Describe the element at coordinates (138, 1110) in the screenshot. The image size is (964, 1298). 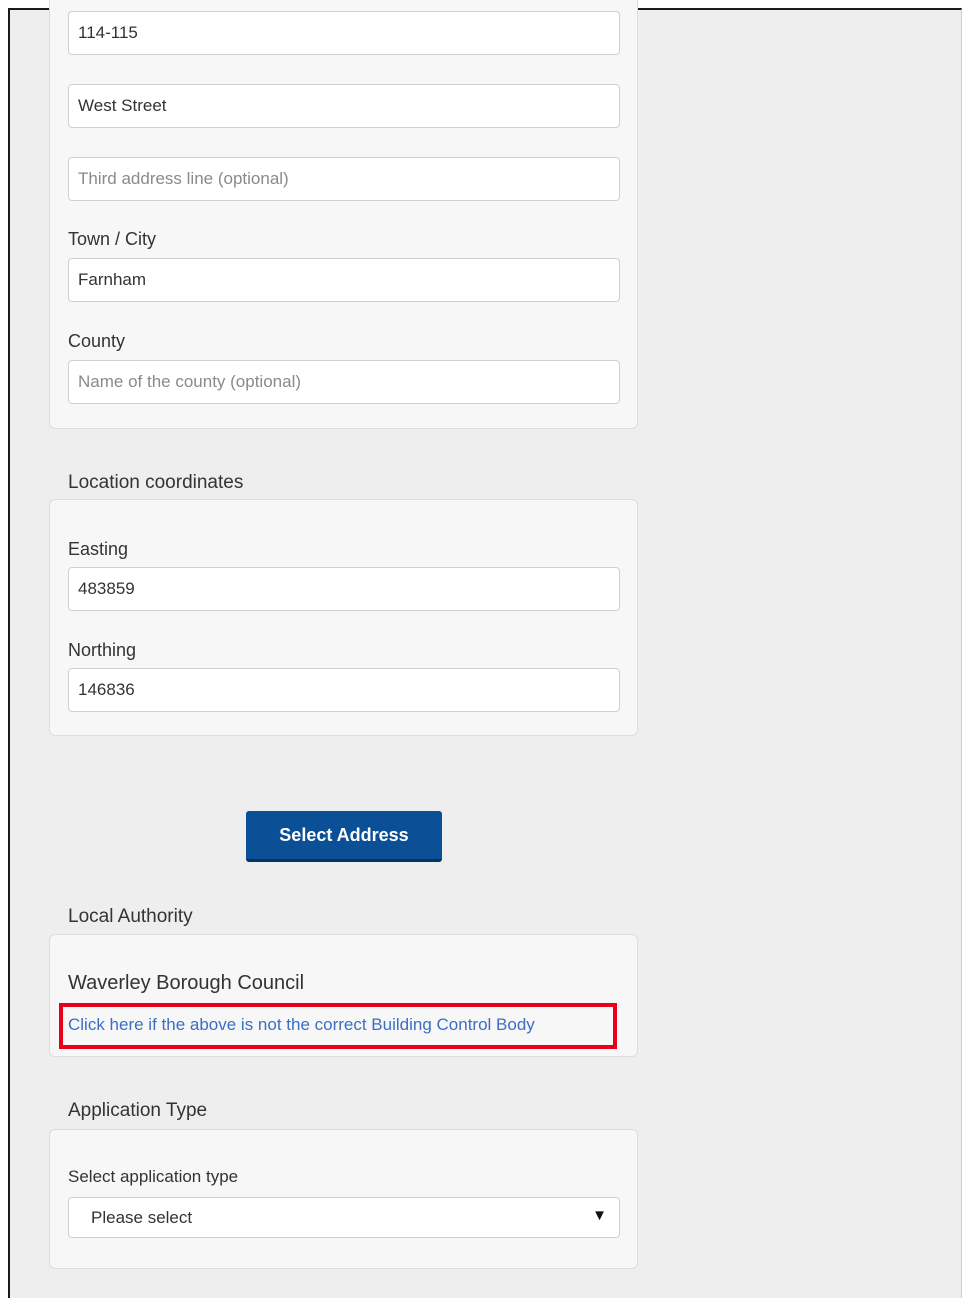
I see `application-type-heading: Application Type` at that location.